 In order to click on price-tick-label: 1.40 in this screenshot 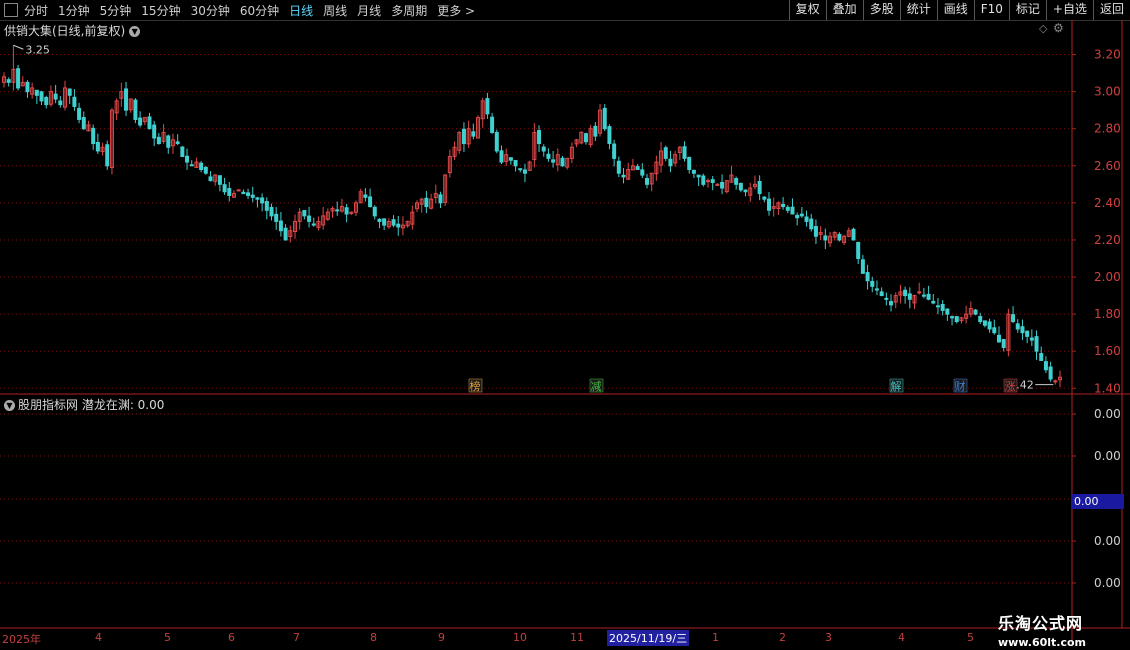, I will do `click(1107, 388)`.